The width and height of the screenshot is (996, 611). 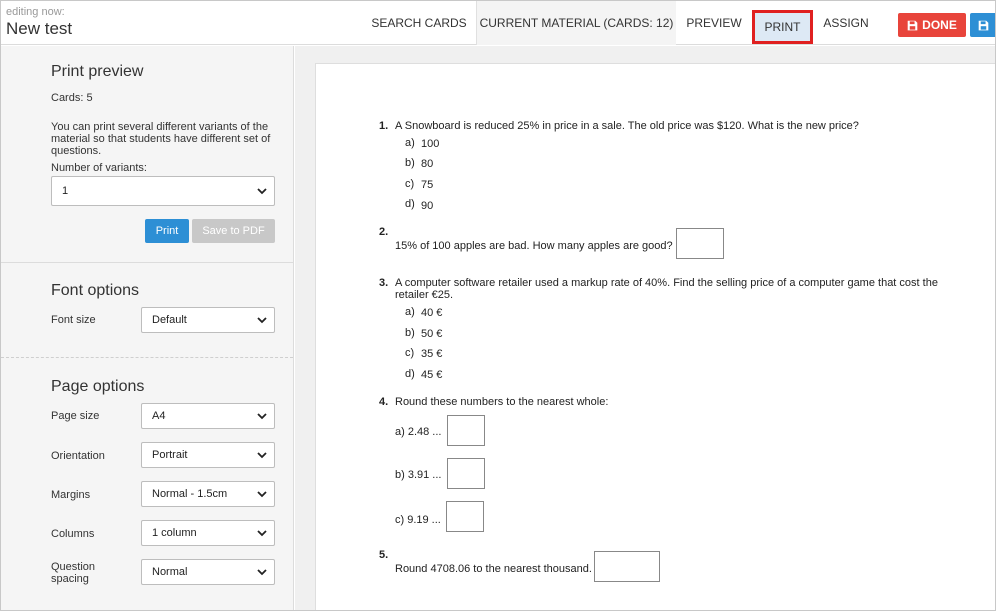 I want to click on option-value: 100, so click(x=430, y=144).